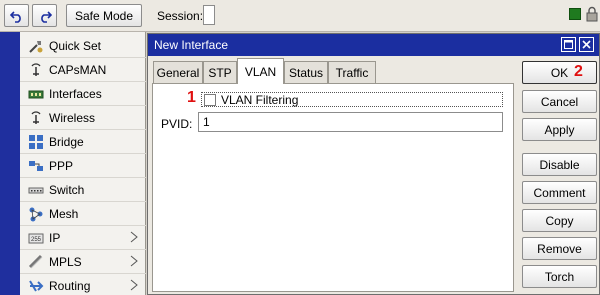 This screenshot has height=295, width=600. What do you see at coordinates (83, 214) in the screenshot?
I see `sidebar-item-mesh: Mesh` at bounding box center [83, 214].